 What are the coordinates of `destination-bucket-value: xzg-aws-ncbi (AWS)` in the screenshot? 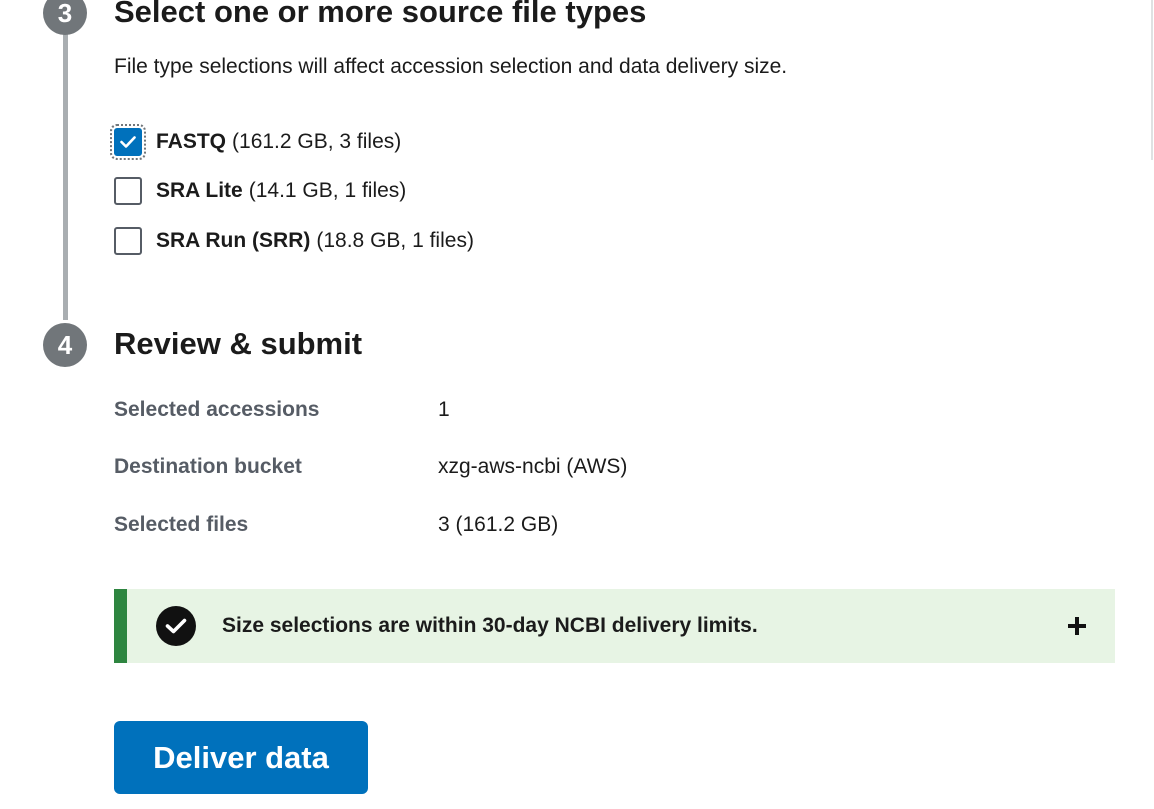 It's located at (533, 466).